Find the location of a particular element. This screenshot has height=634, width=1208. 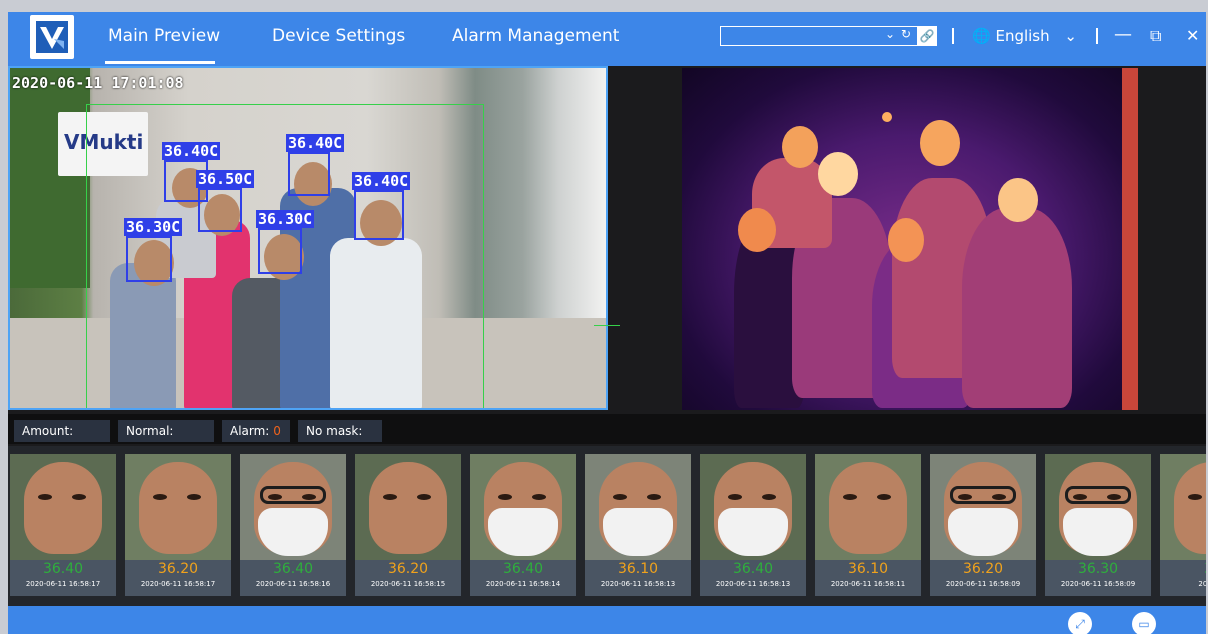

close-button: ✕ is located at coordinates (1192, 35).